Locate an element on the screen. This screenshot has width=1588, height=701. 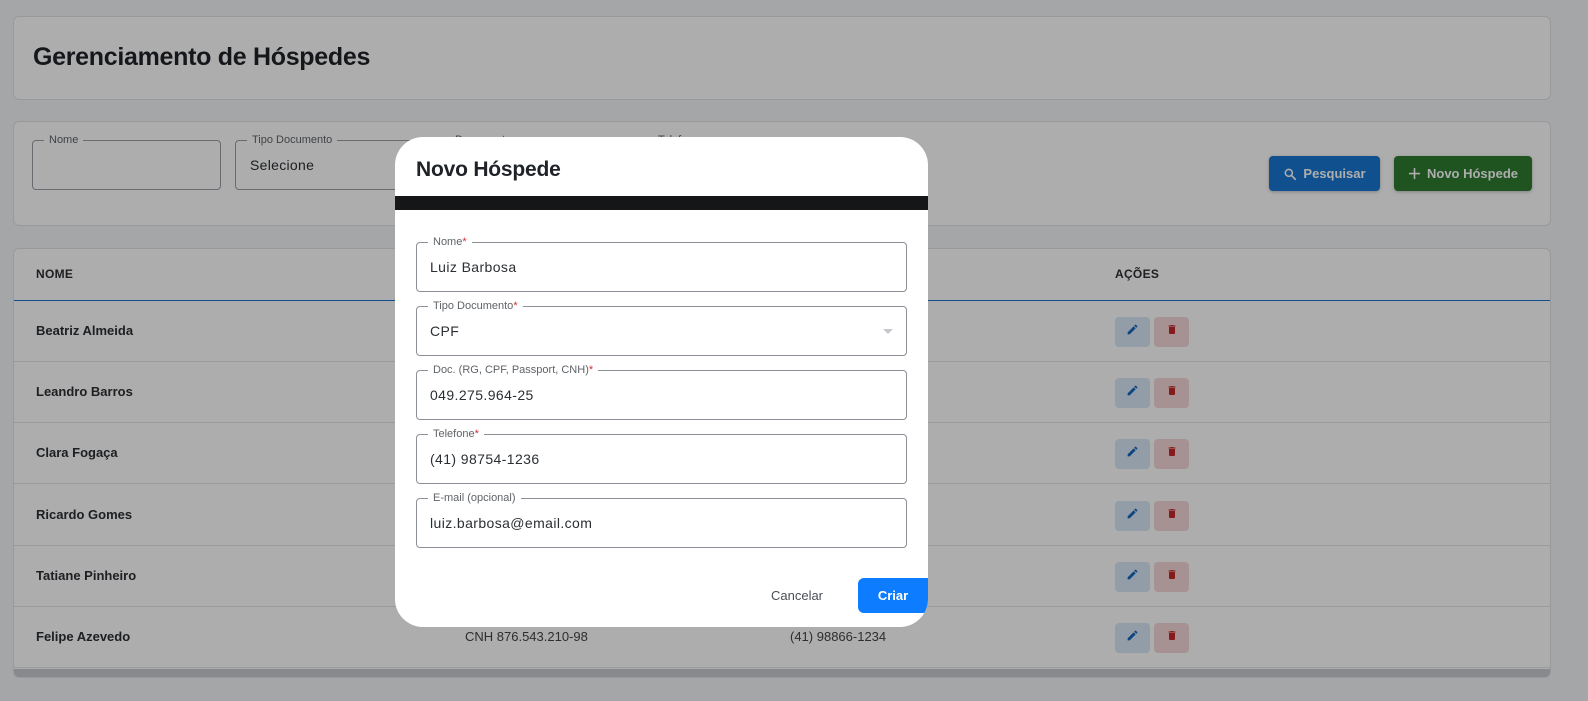
documento-input-value: 049.275.964-25 is located at coordinates (482, 395).